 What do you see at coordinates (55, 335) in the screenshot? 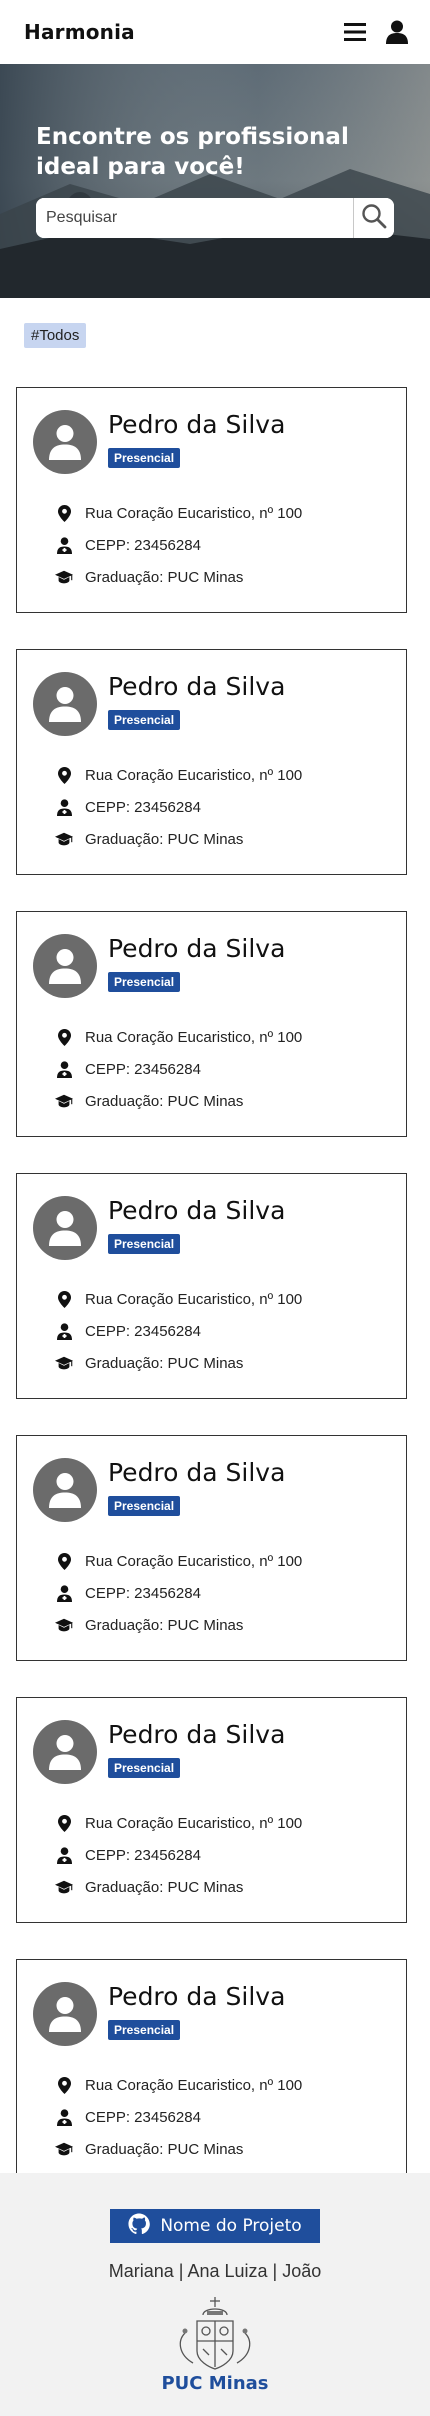
I see `filter-tag-todos: #Todos` at bounding box center [55, 335].